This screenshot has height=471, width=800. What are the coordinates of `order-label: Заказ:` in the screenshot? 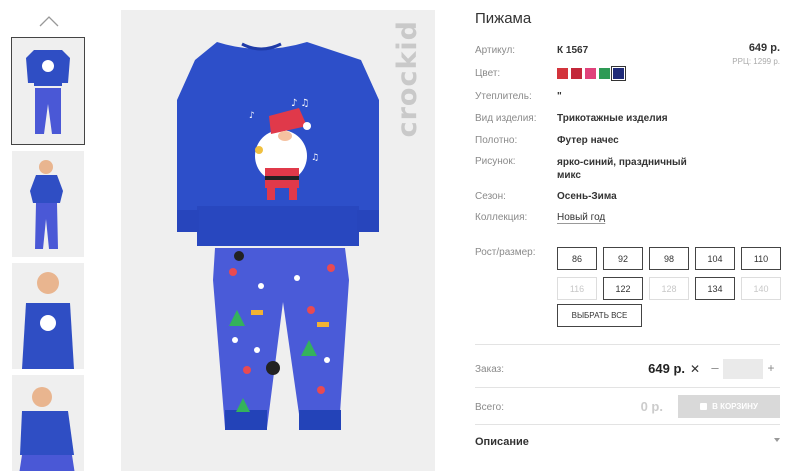 It's located at (490, 369).